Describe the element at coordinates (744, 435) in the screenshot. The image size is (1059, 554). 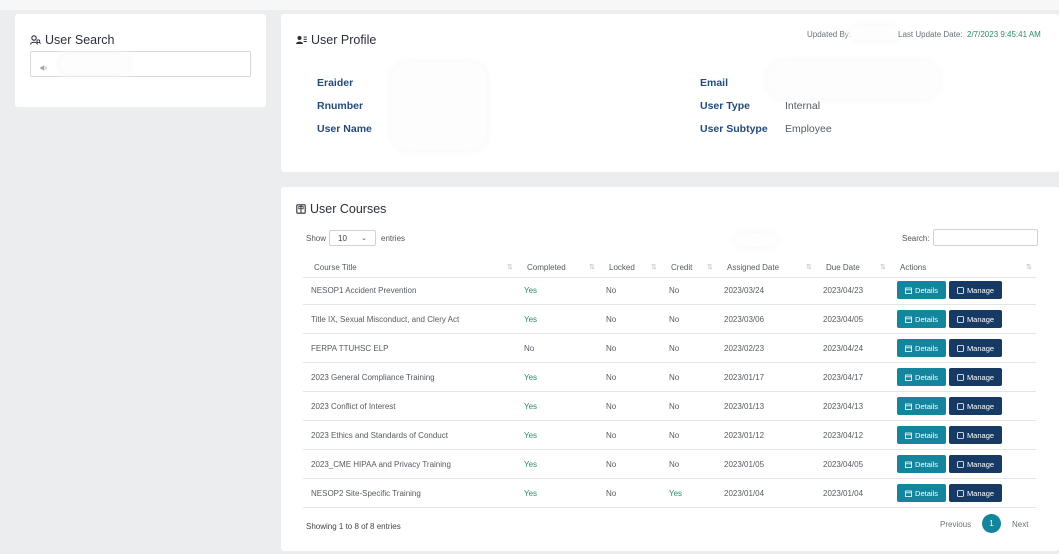
I see `assigned-date-cell: 2023/01/12` at that location.